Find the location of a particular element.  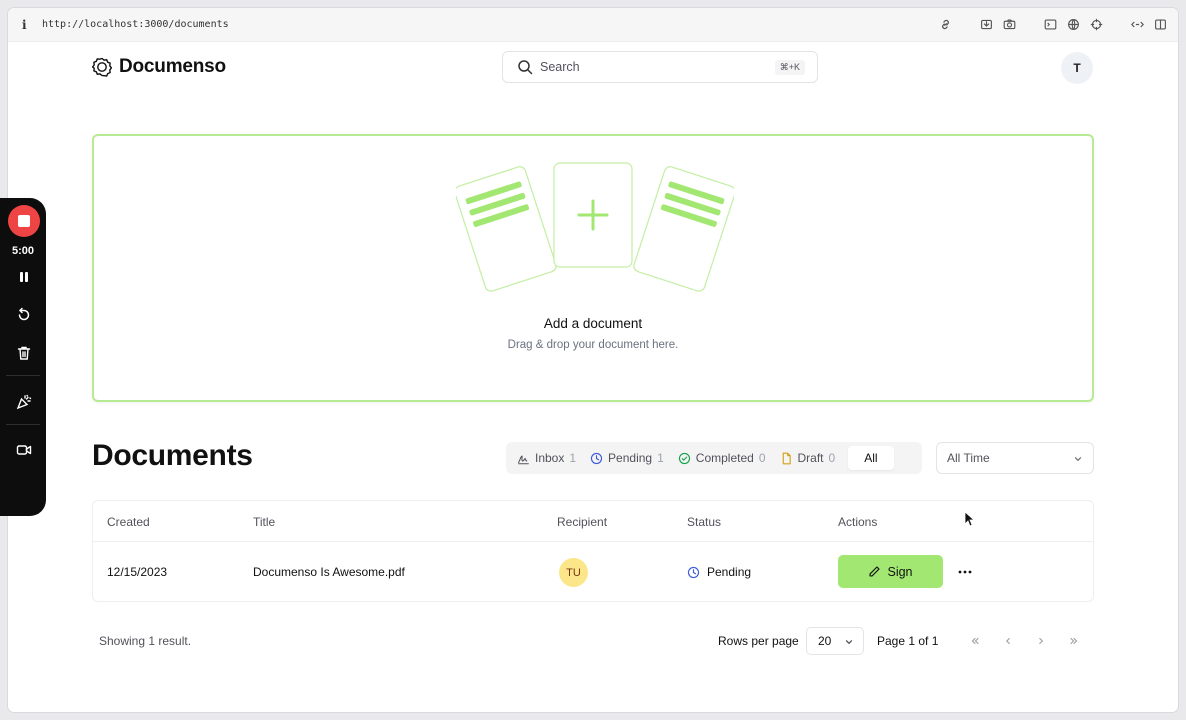

dropzone-title: Add a document is located at coordinates (593, 323).